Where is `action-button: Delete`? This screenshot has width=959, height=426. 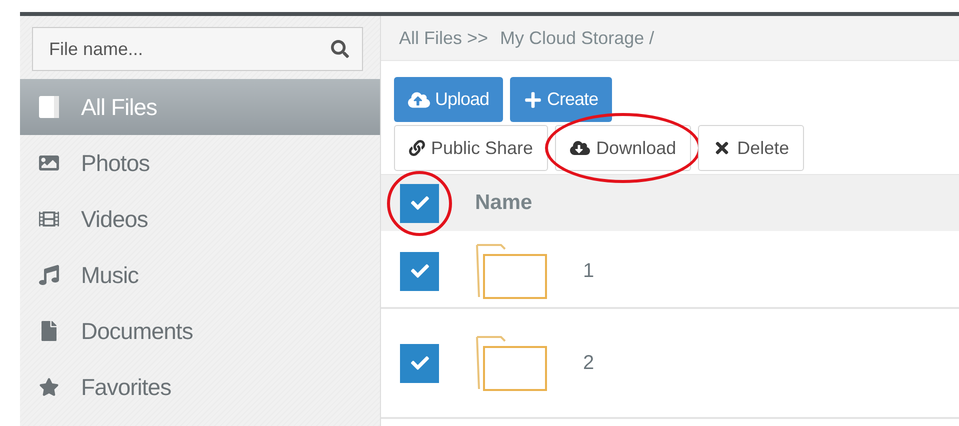
action-button: Delete is located at coordinates (751, 148).